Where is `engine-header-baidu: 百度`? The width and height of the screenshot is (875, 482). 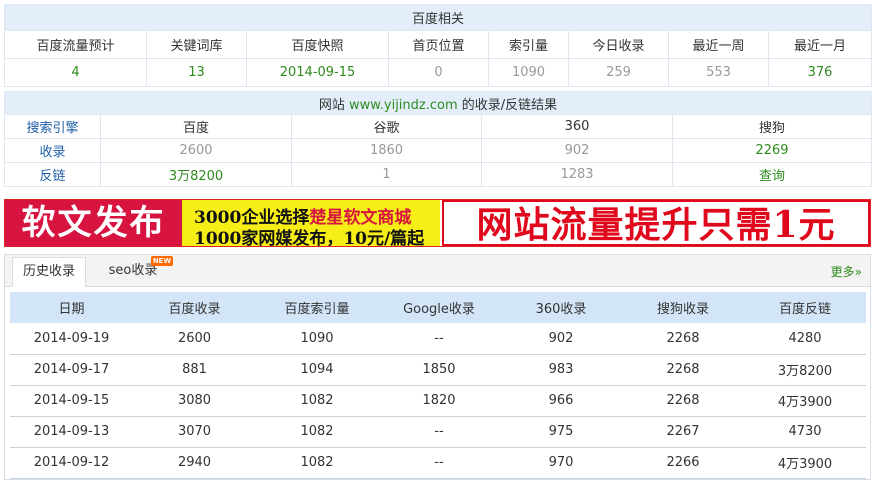
engine-header-baidu: 百度 is located at coordinates (196, 126).